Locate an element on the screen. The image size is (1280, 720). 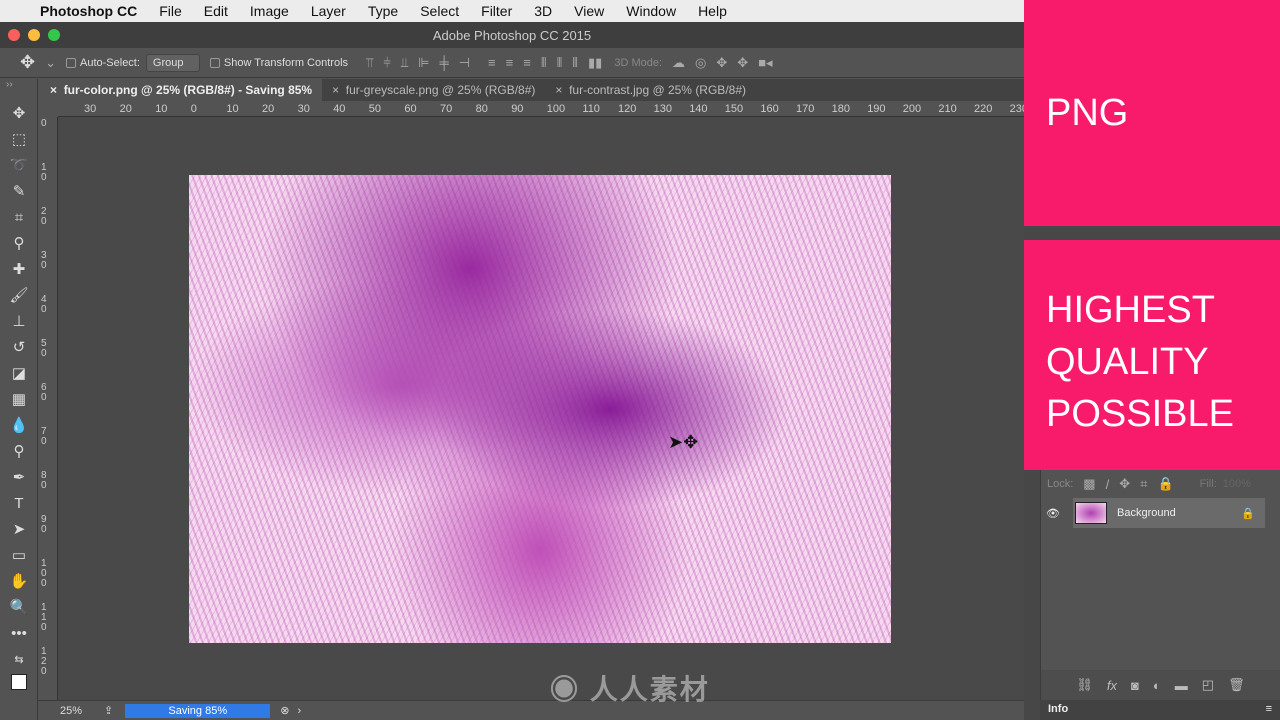
ruler-tick-label: 220 is located at coordinates (983, 109).